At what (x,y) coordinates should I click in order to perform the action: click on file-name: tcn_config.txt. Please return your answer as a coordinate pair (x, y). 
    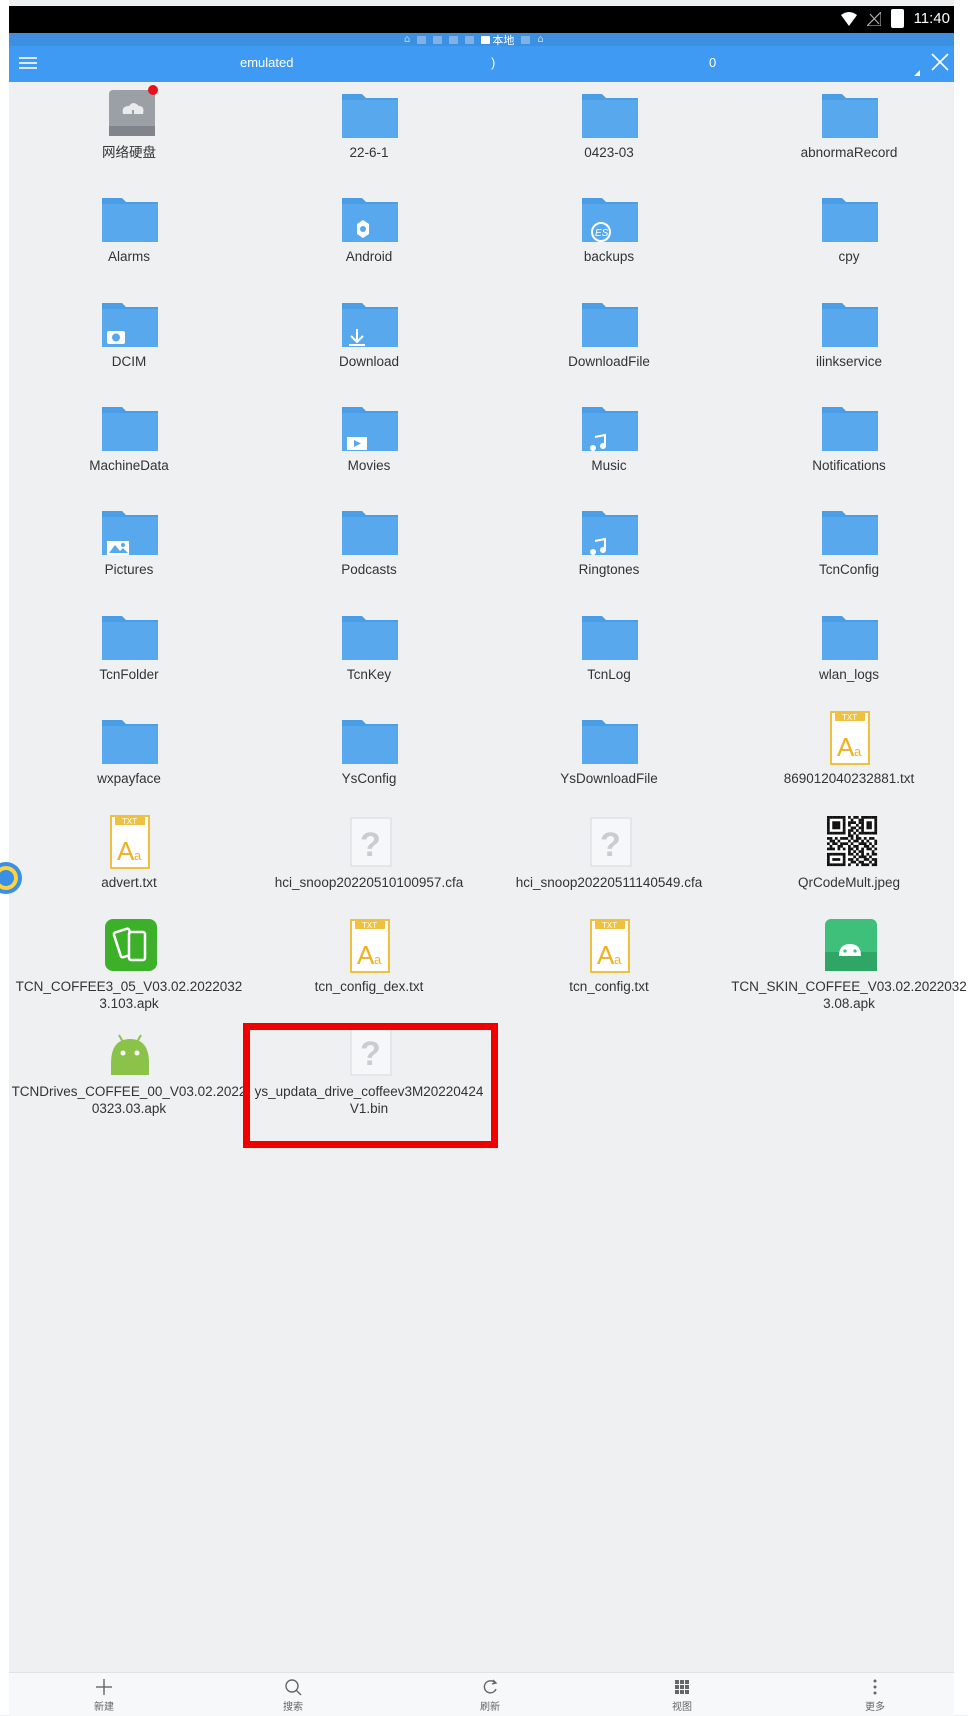
    Looking at the image, I should click on (609, 987).